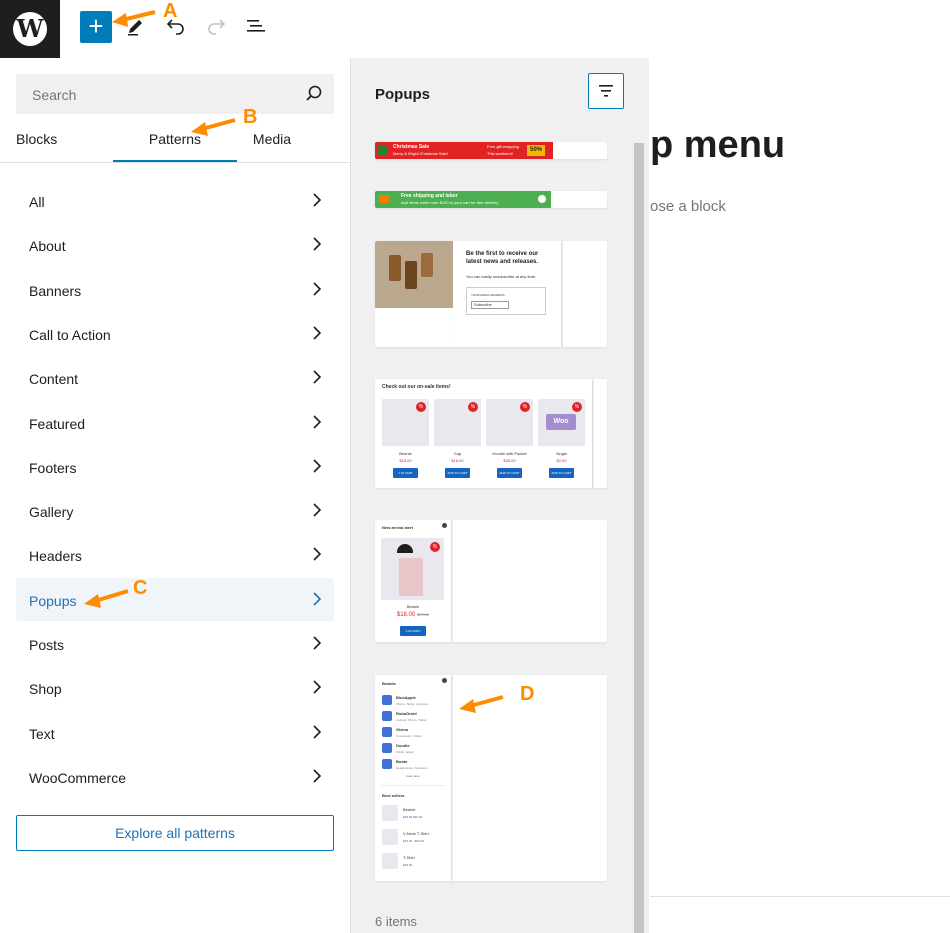  I want to click on search-icon, so click(314, 93).